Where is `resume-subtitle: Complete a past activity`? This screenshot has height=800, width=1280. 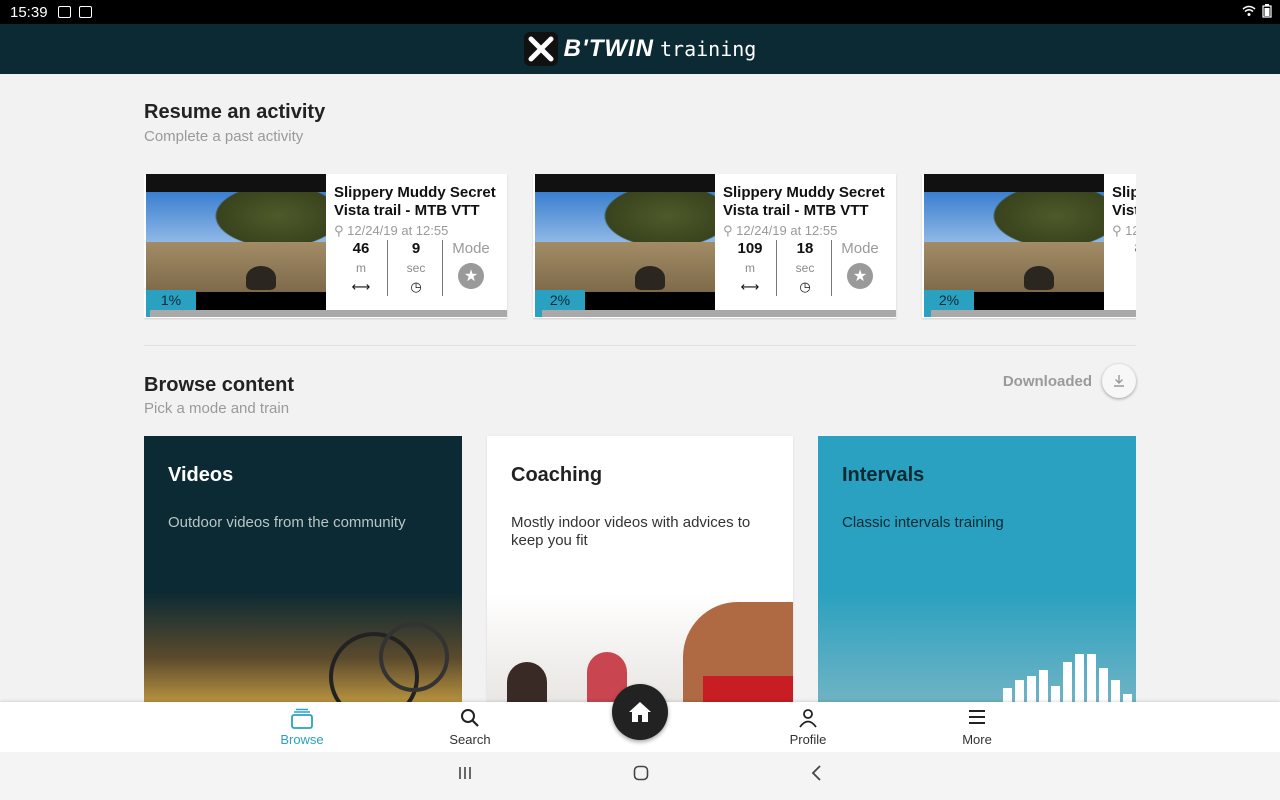 resume-subtitle: Complete a past activity is located at coordinates (224, 136).